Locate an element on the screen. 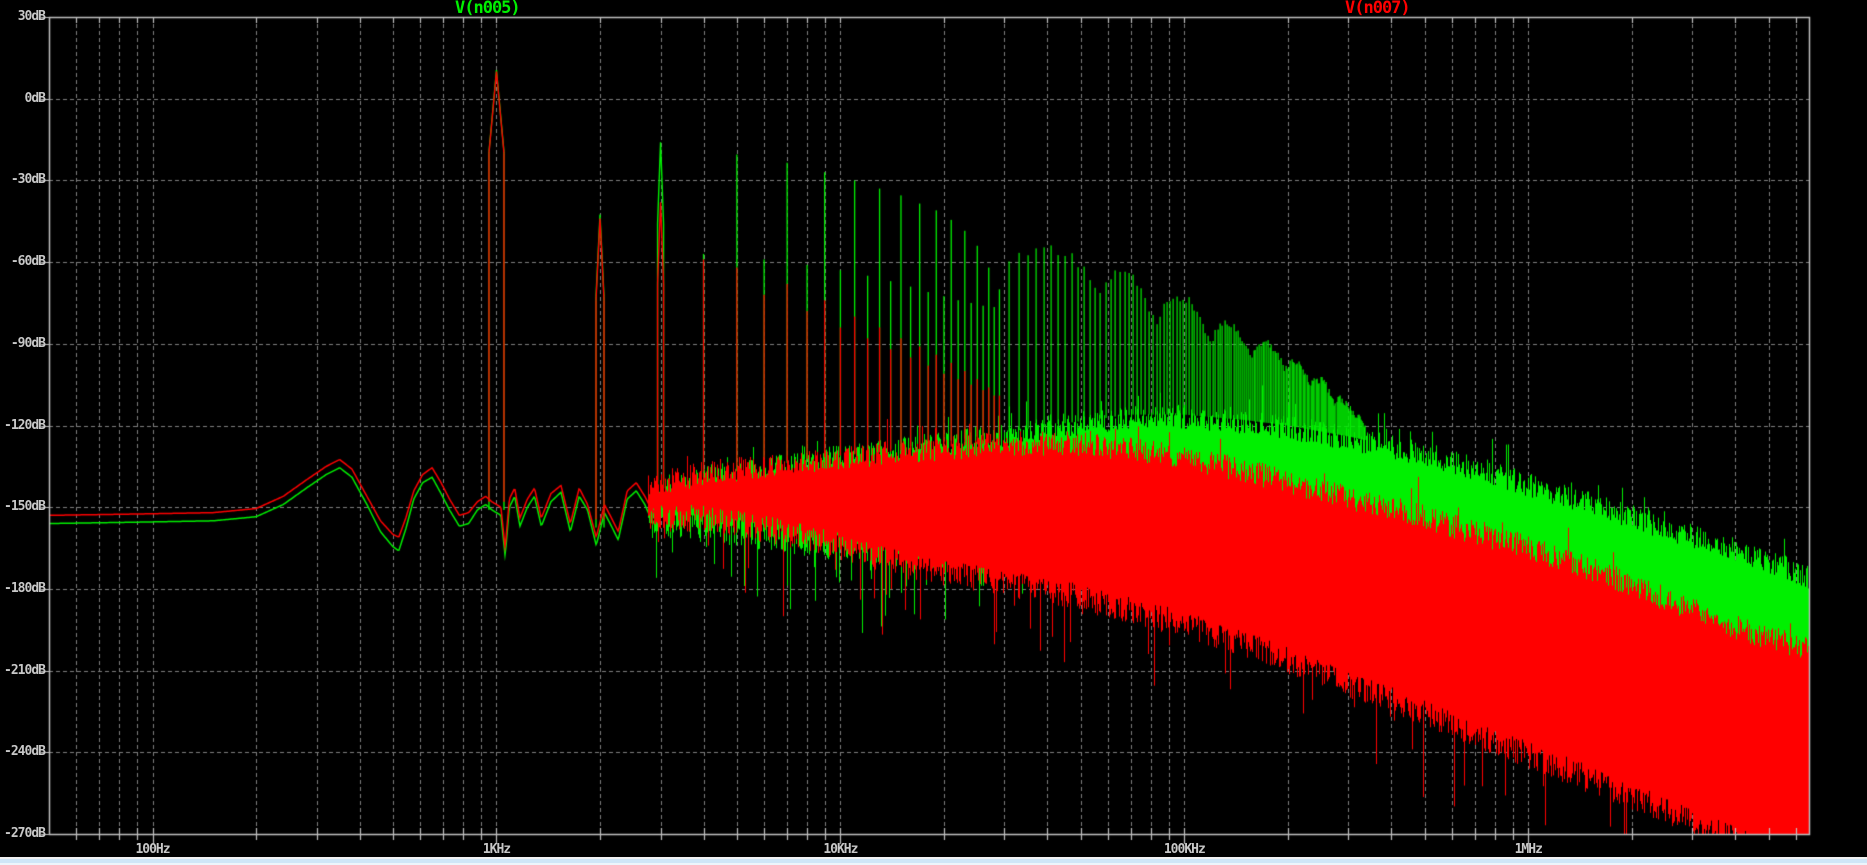  y-axis-label: -180dB is located at coordinates (25, 588).